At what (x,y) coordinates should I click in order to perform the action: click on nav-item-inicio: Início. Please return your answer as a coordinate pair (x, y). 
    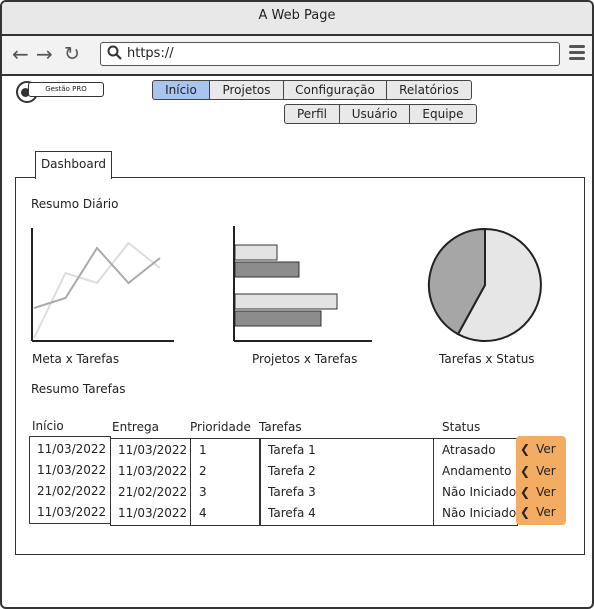
    Looking at the image, I should click on (180, 90).